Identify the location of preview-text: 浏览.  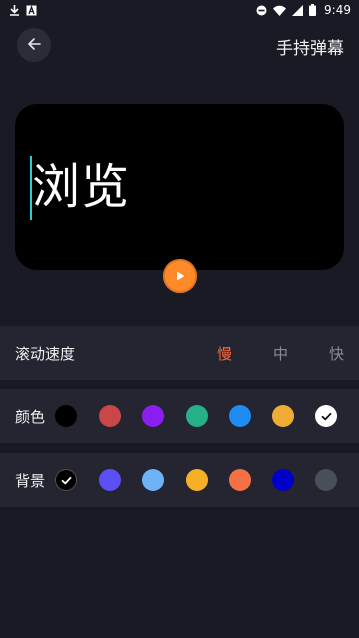
(81, 187).